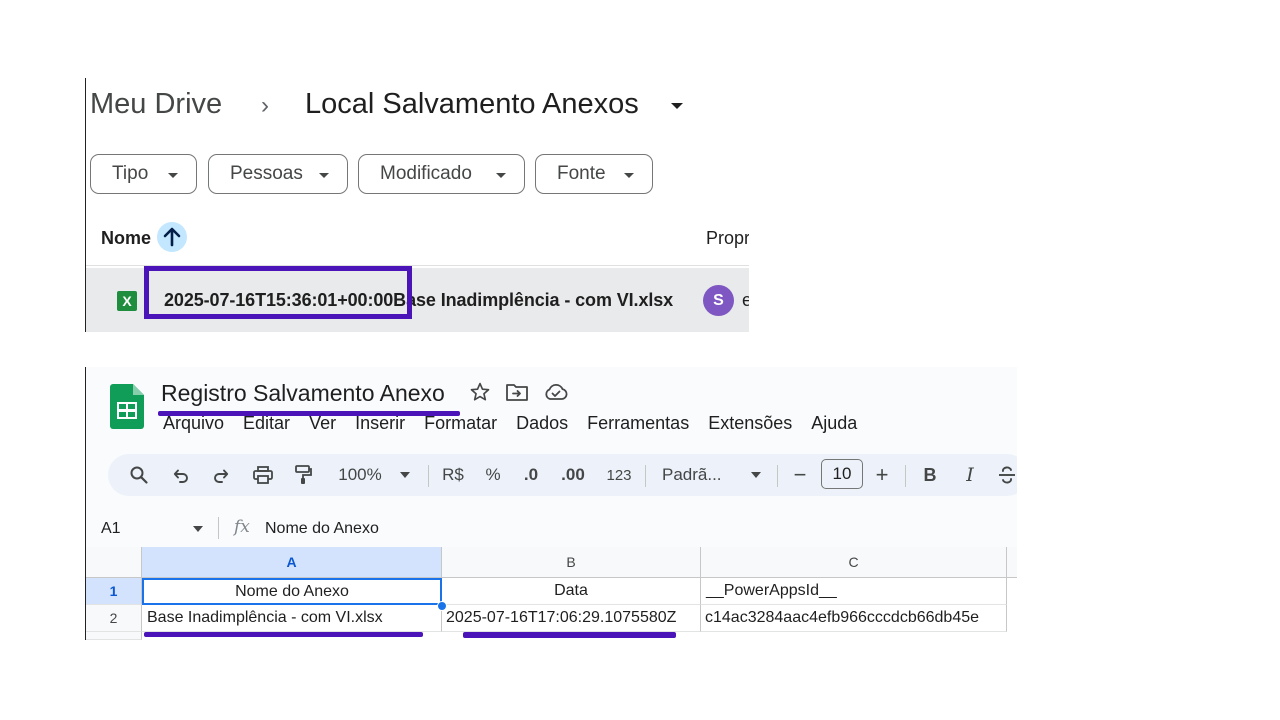 Image resolution: width=1280 pixels, height=720 pixels. I want to click on filter-pessoas: Pessoas, so click(278, 174).